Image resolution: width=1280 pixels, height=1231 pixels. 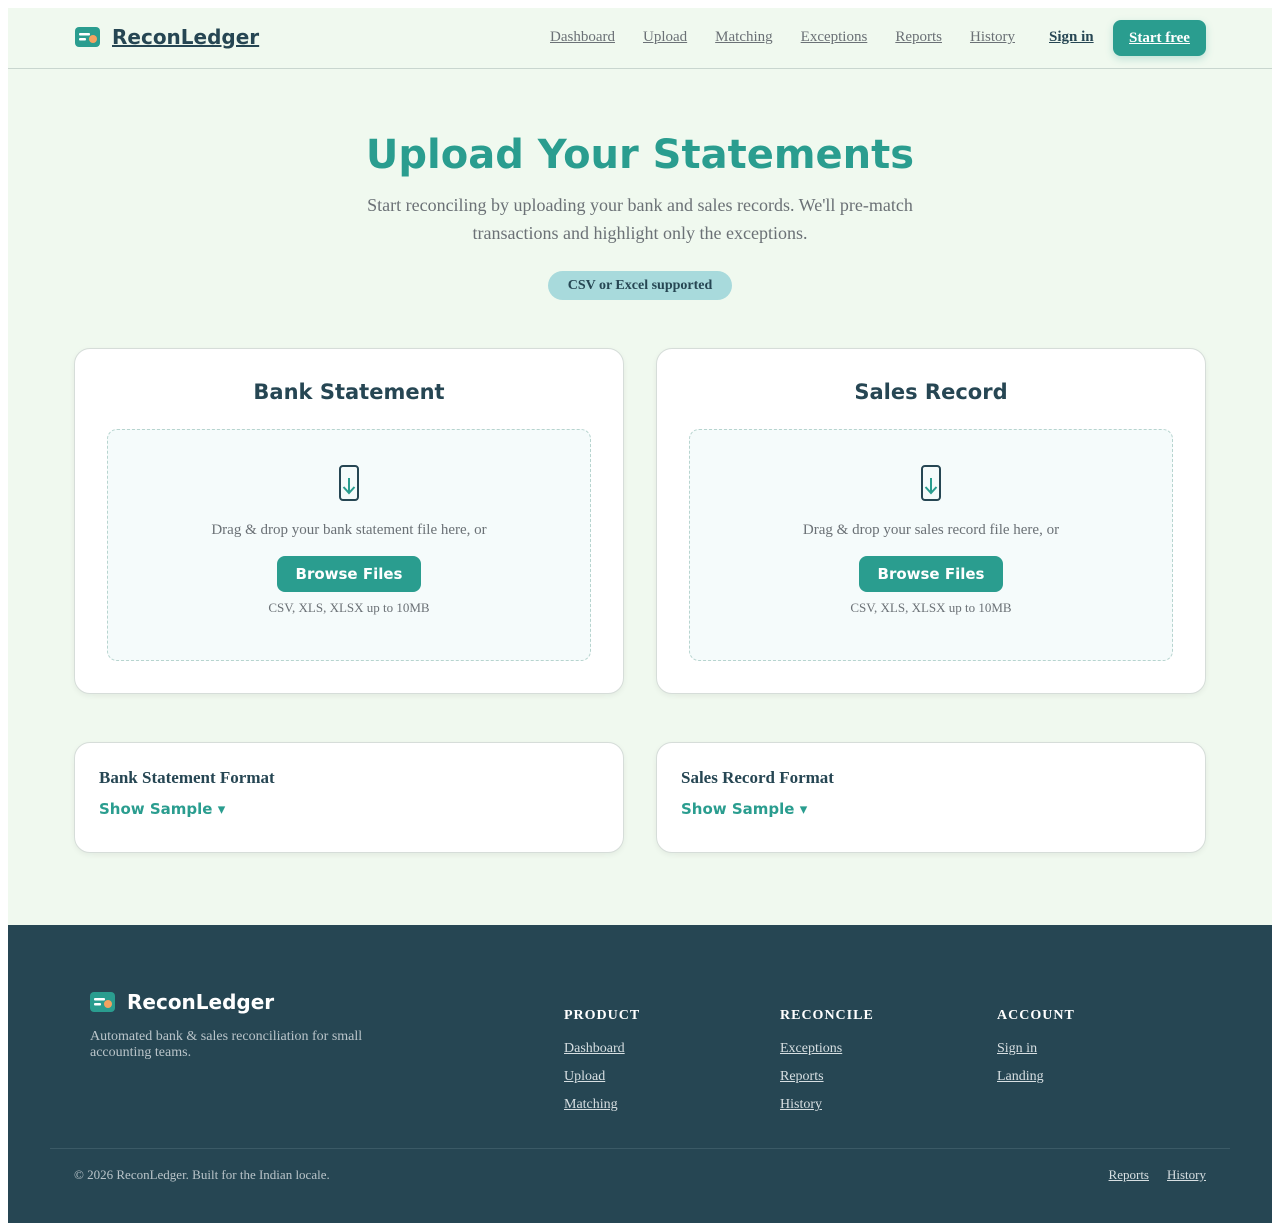 What do you see at coordinates (744, 37) in the screenshot?
I see `nav-matching: Matching` at bounding box center [744, 37].